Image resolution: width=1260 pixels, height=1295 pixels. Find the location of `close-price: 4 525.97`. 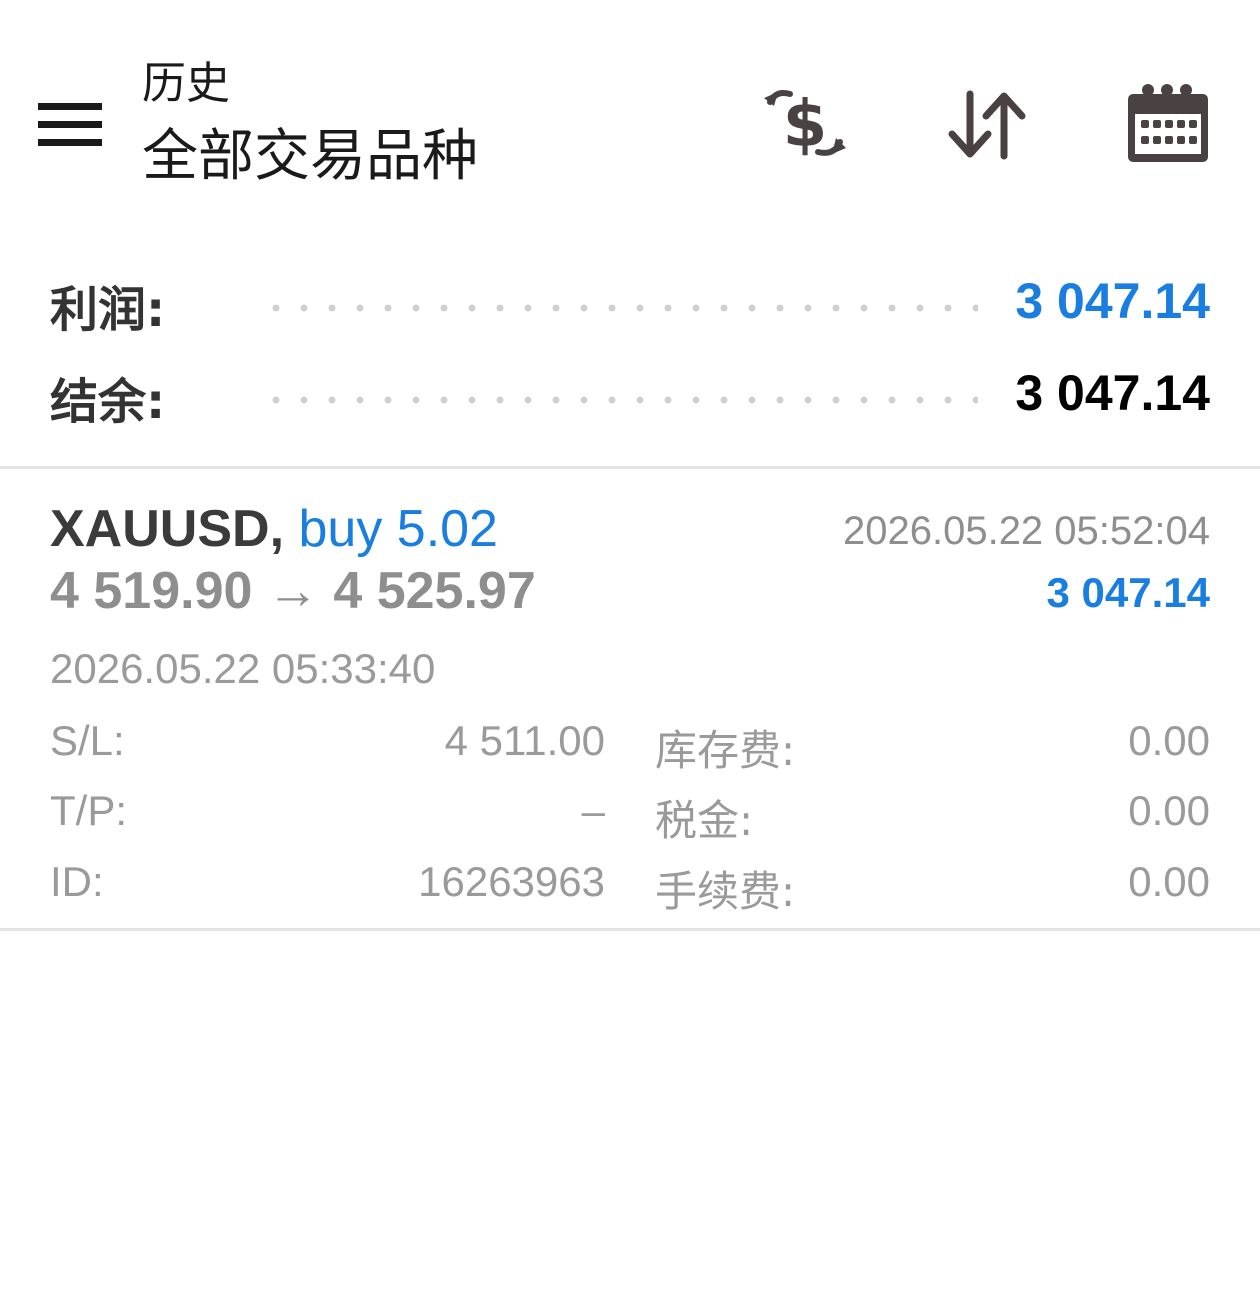

close-price: 4 525.97 is located at coordinates (434, 591).